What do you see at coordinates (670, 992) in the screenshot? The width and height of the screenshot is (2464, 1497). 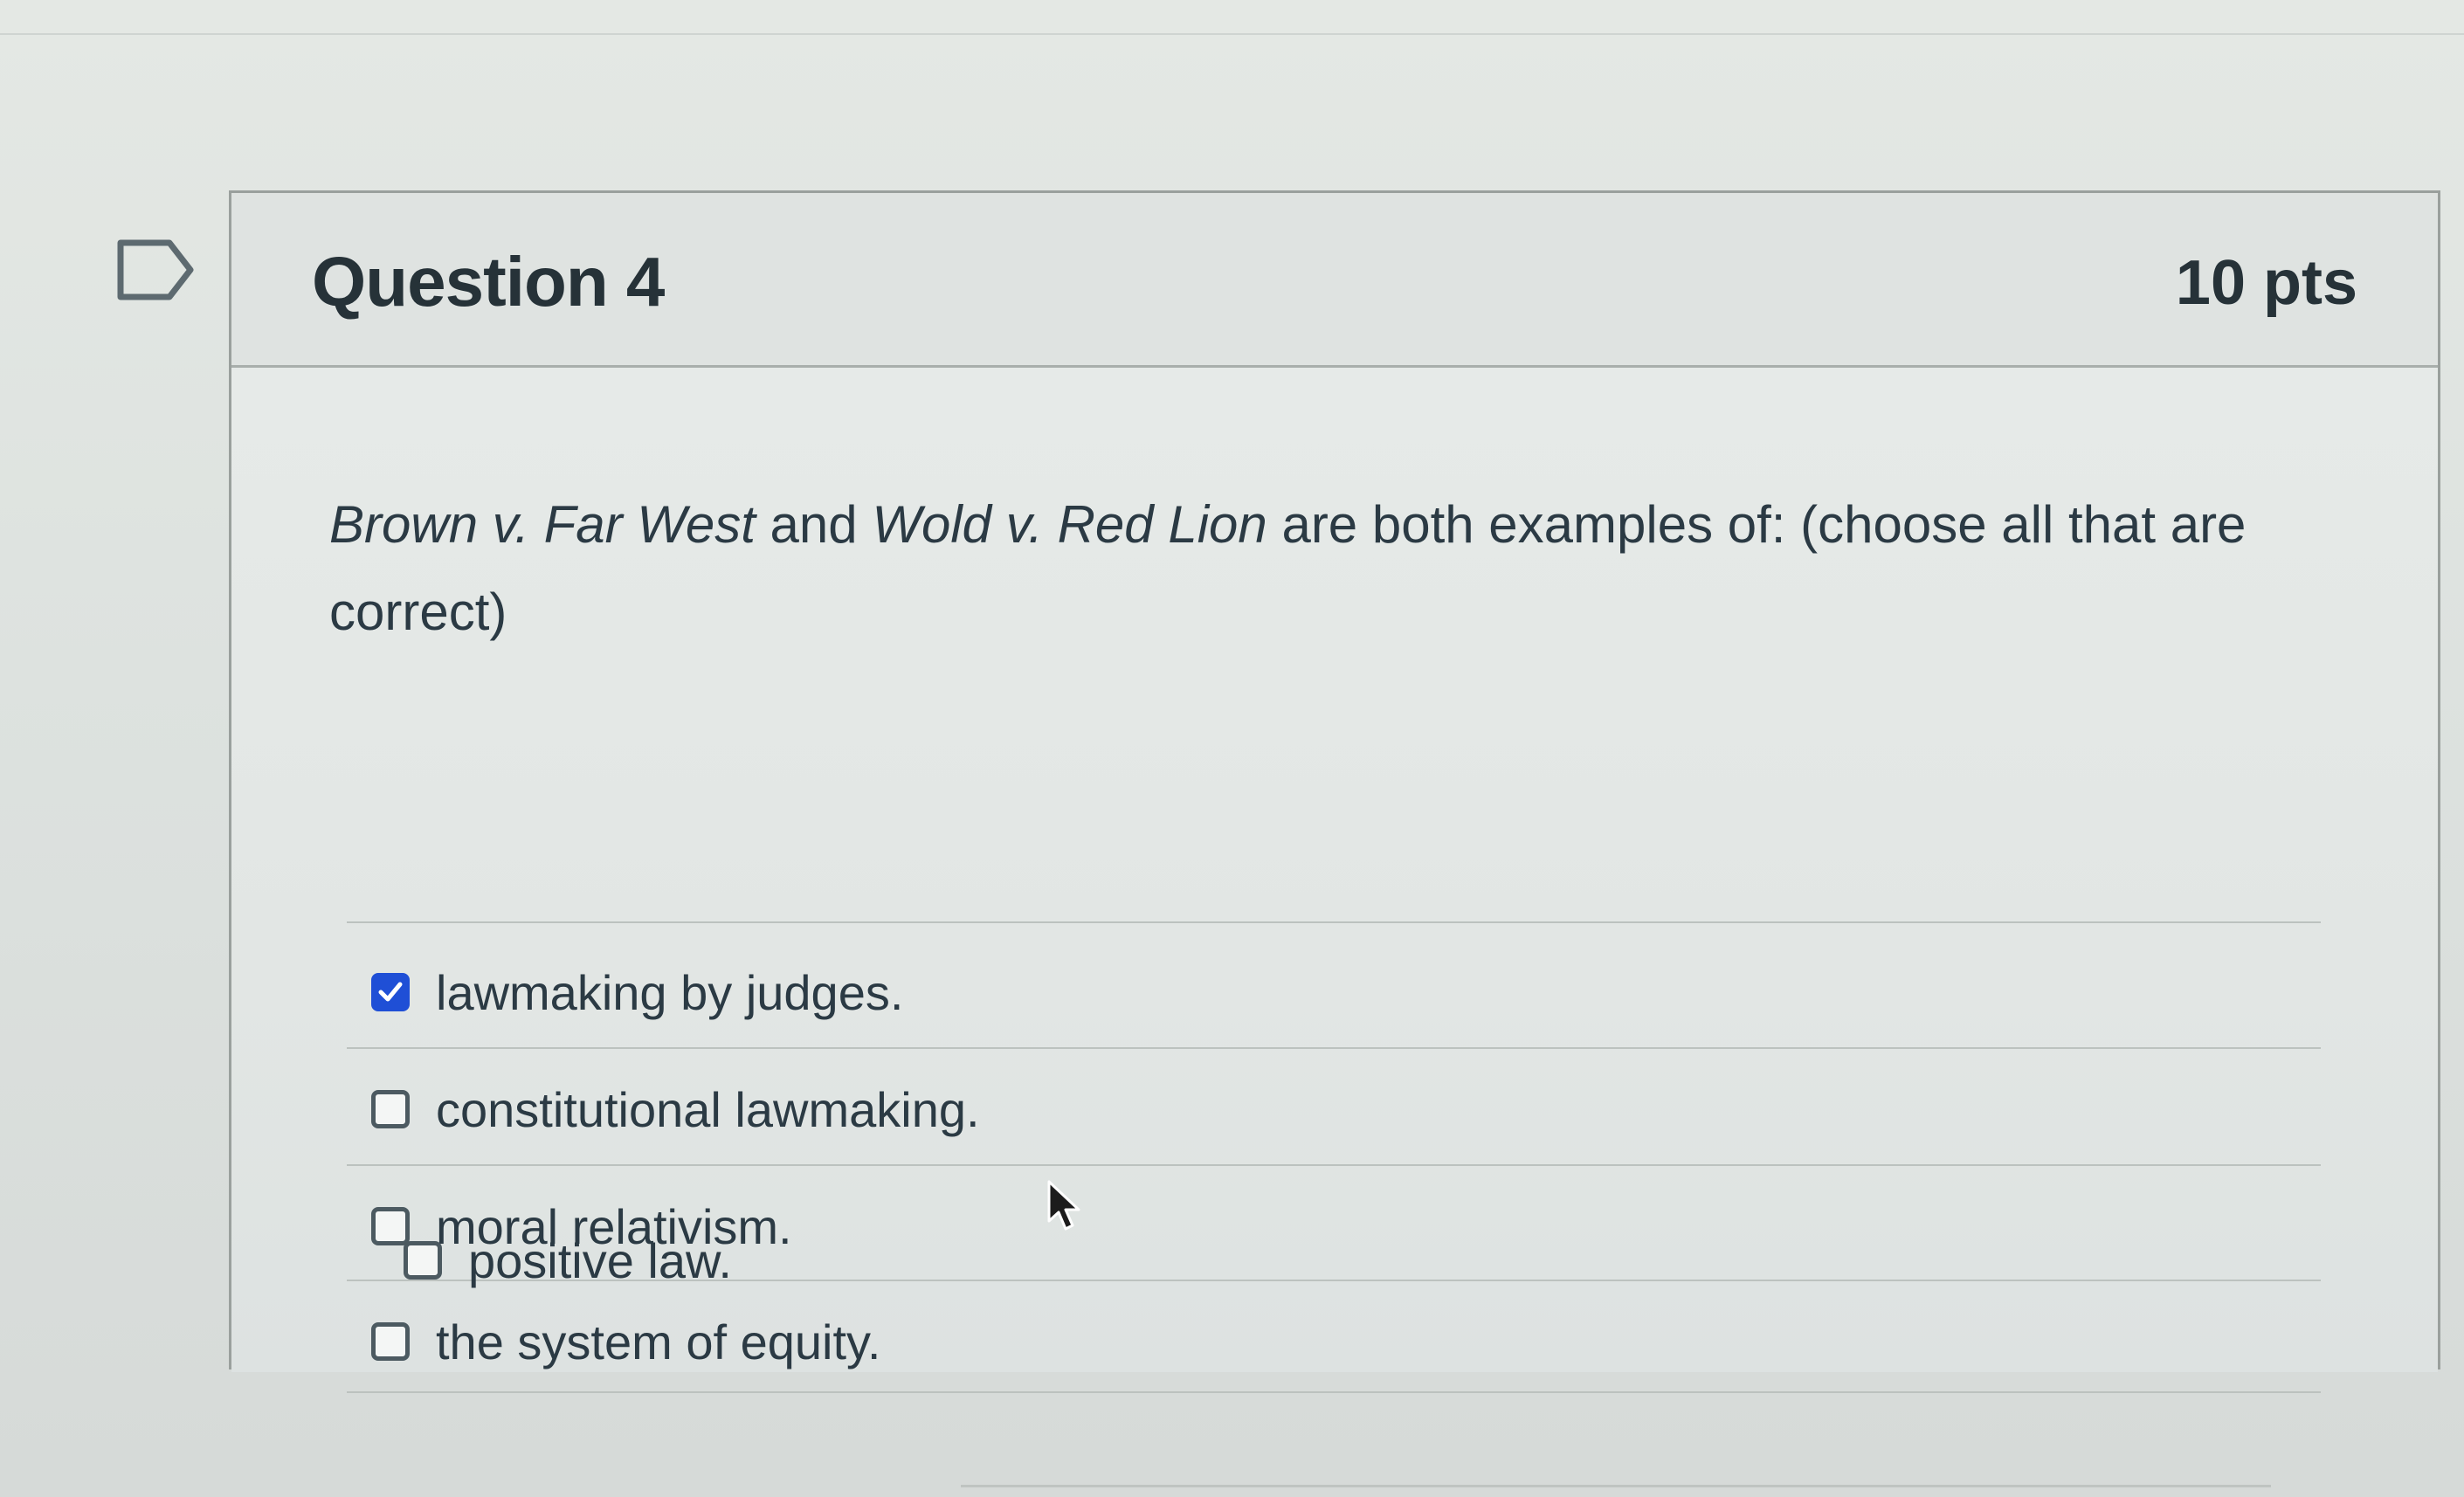 I see `answer-label: lawmaking by judges.` at bounding box center [670, 992].